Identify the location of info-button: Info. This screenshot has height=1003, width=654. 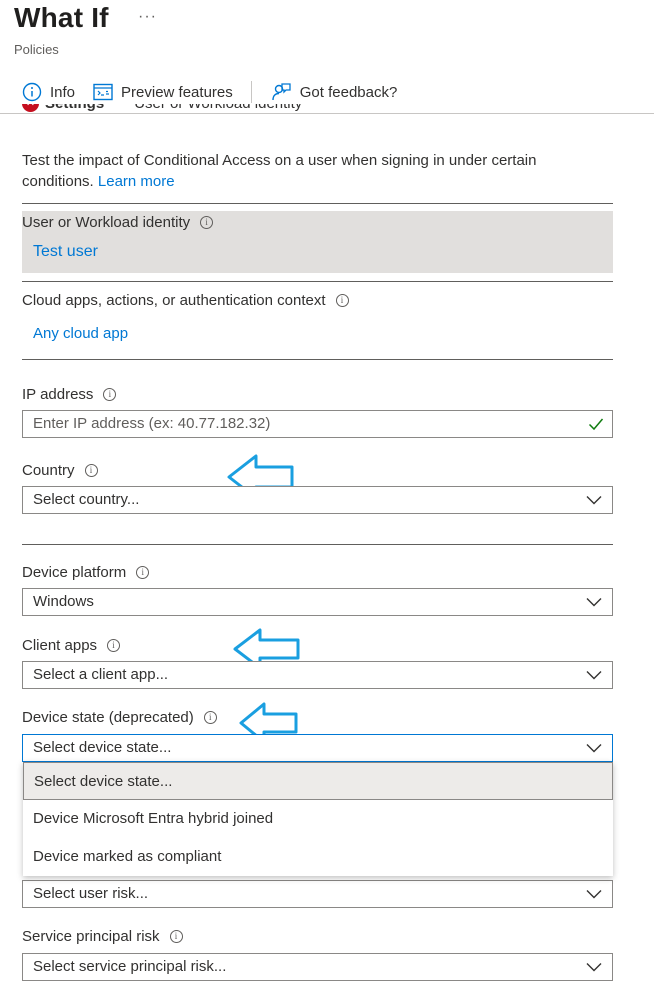
(48, 92).